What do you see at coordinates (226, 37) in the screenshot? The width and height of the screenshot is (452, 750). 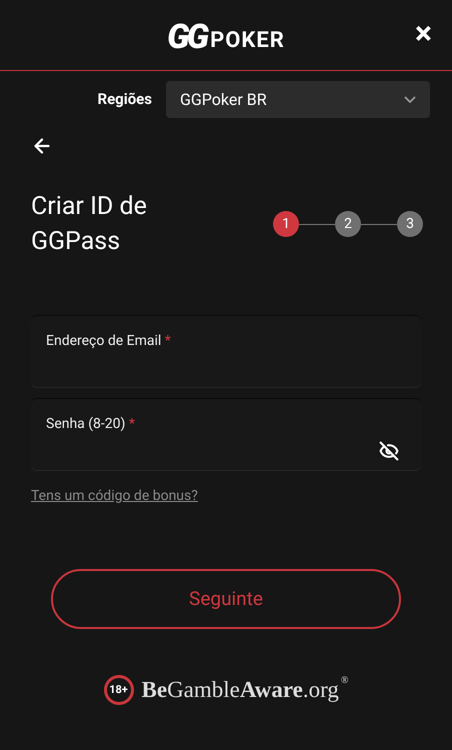 I see `logo: GG POKER` at bounding box center [226, 37].